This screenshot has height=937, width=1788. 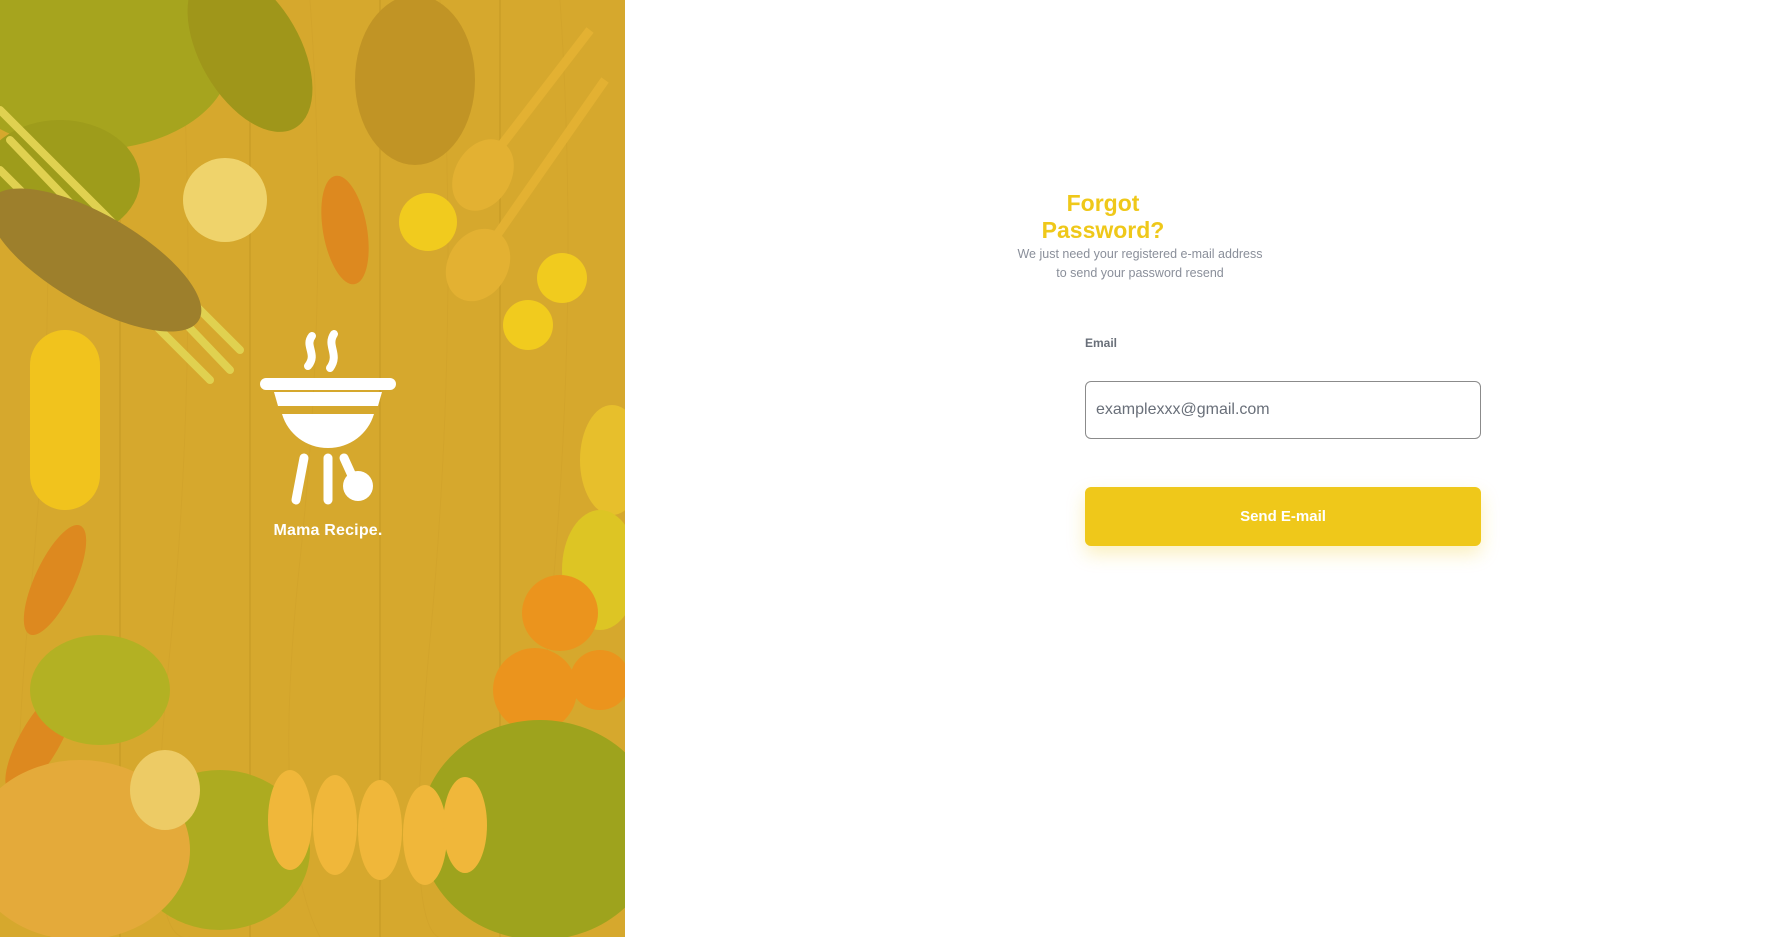 I want to click on email-input, so click(x=1283, y=410).